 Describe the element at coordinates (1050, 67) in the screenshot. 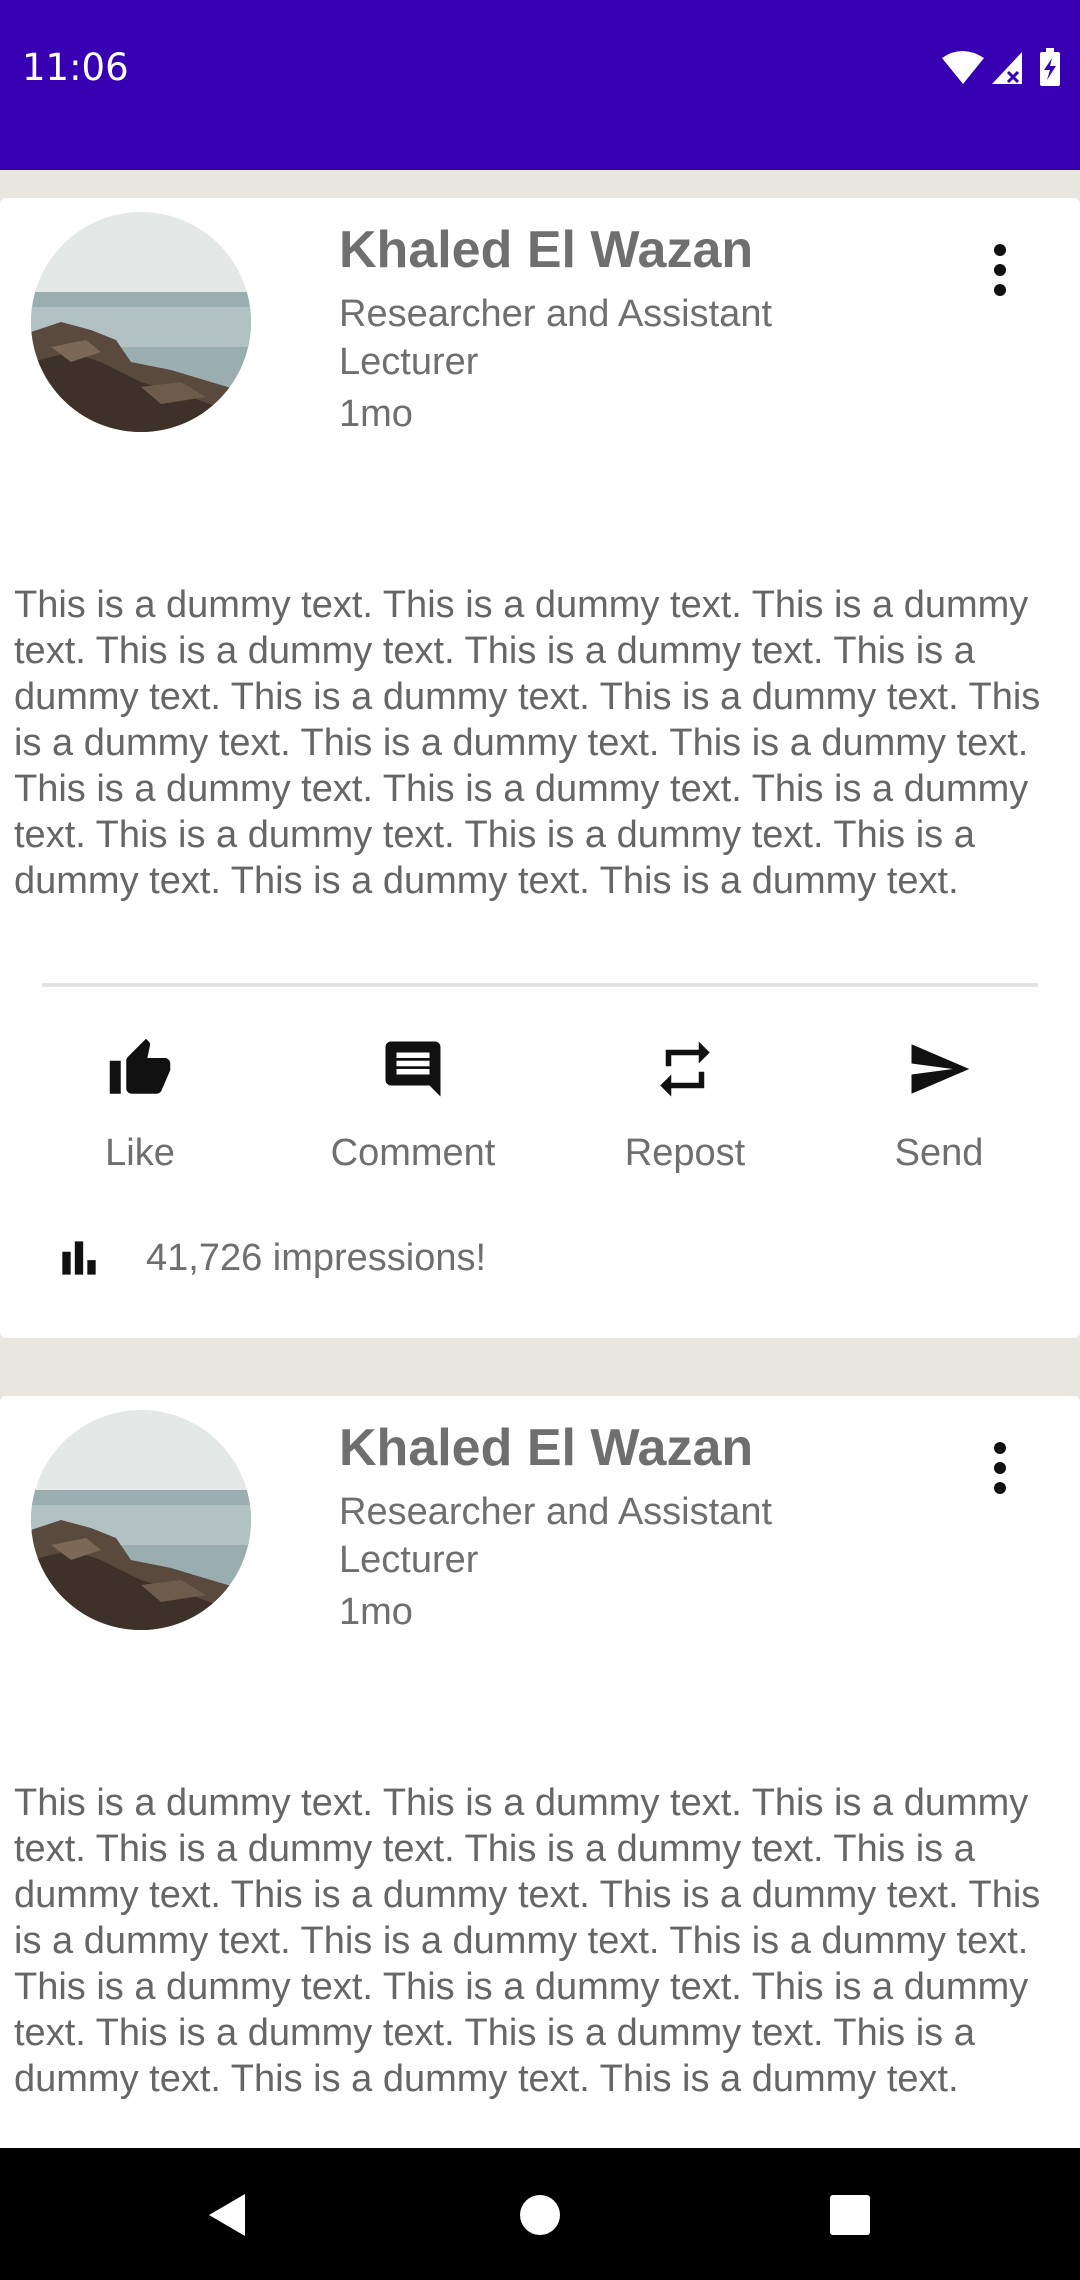

I see `battery-charging-icon` at that location.